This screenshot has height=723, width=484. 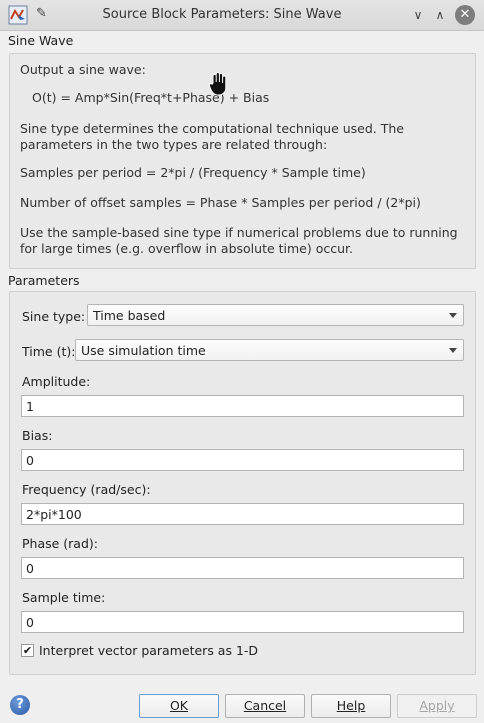 I want to click on bias-value: 0, so click(x=30, y=460).